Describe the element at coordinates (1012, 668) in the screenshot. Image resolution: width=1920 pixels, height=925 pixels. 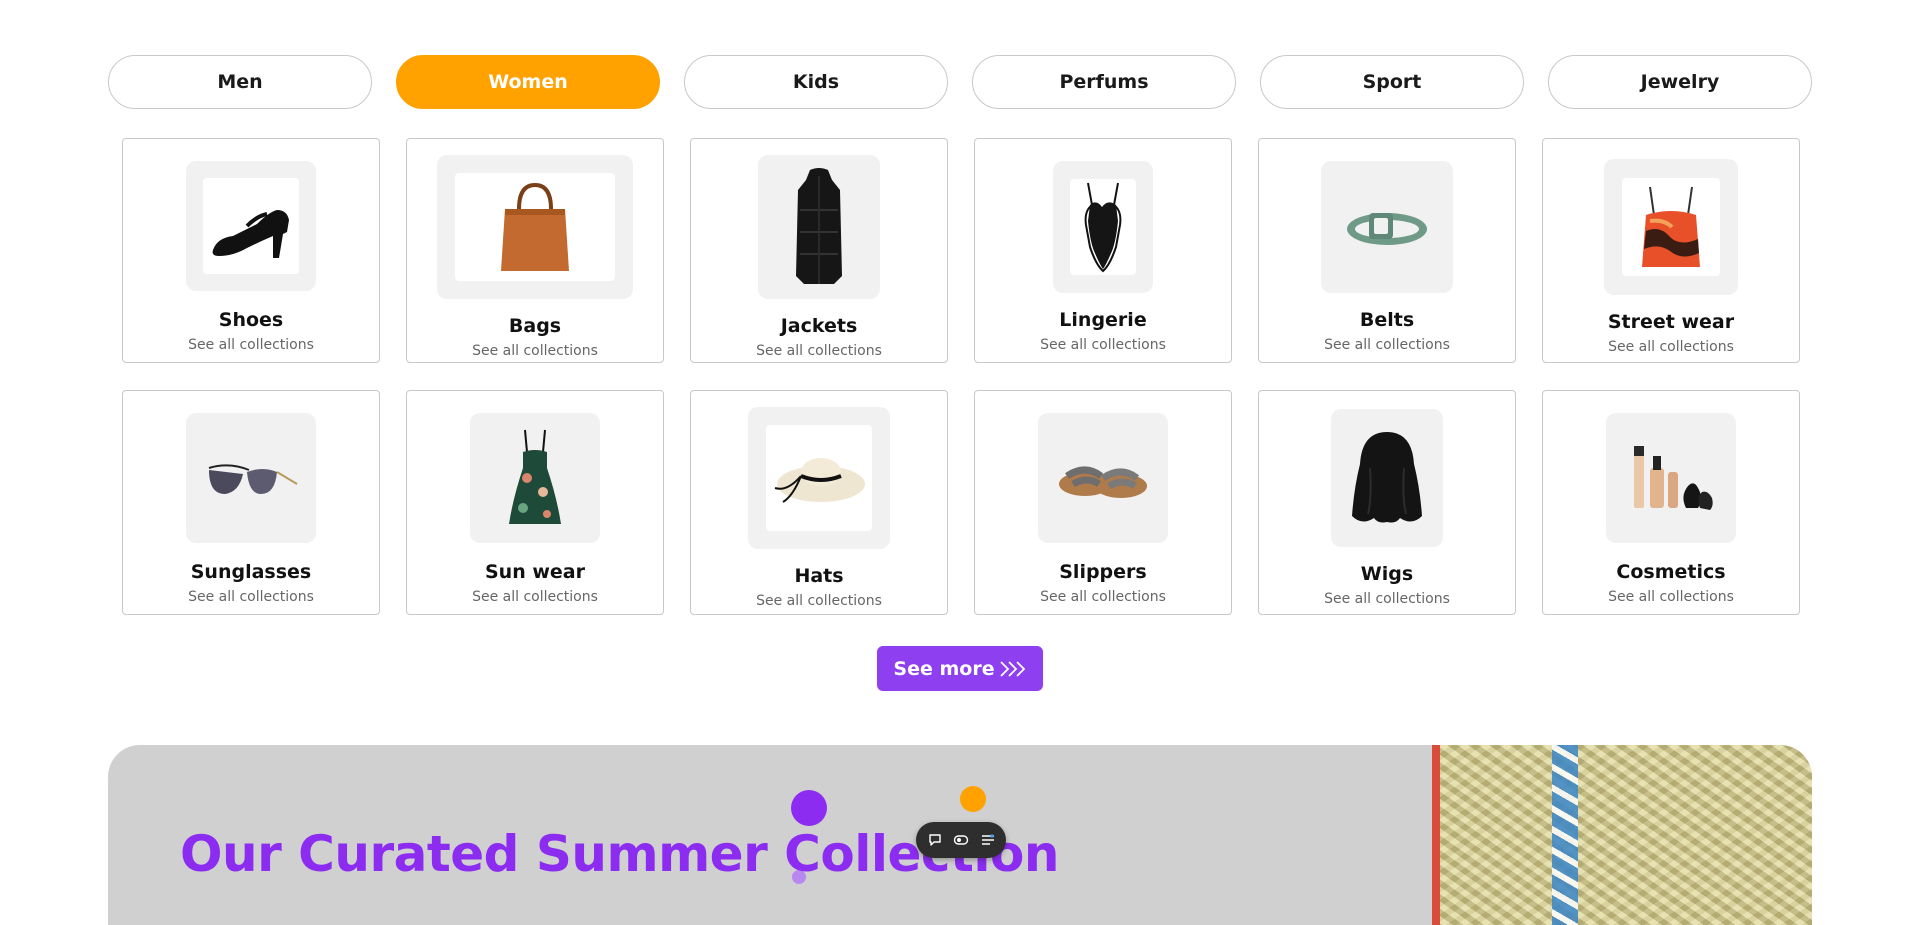
I see `triple-chevron-right-icon` at that location.